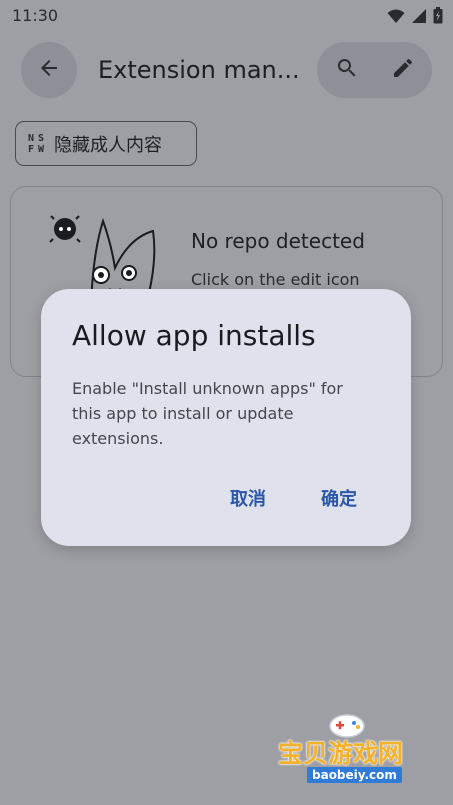  What do you see at coordinates (35, 15) in the screenshot?
I see `status-time: 11:30` at bounding box center [35, 15].